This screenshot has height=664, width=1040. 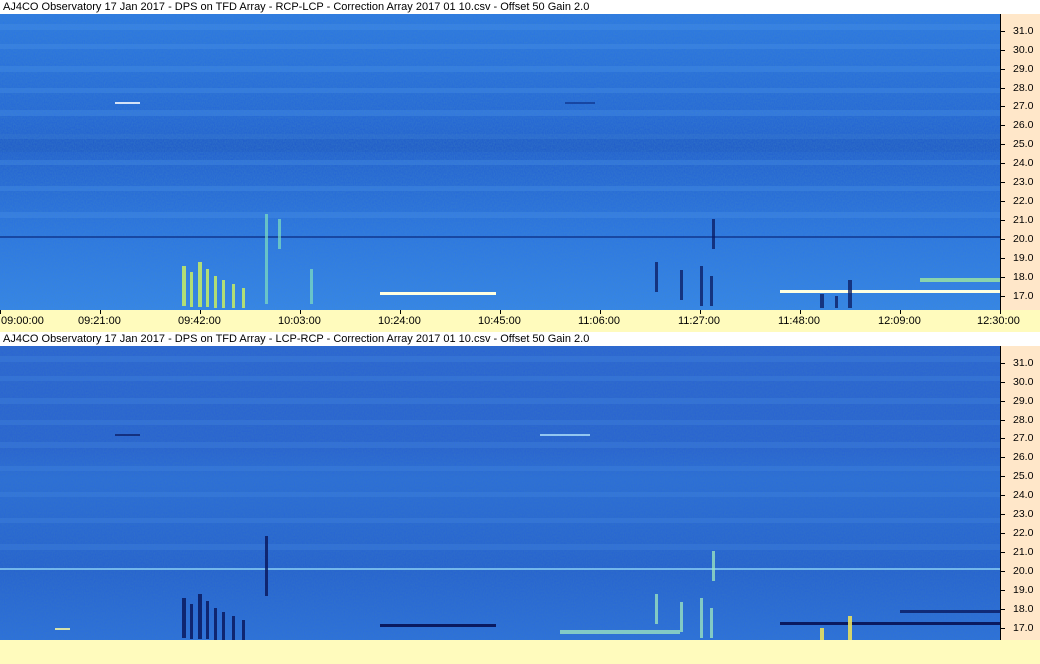 I want to click on time-label: 11:06:00, so click(x=599, y=321).